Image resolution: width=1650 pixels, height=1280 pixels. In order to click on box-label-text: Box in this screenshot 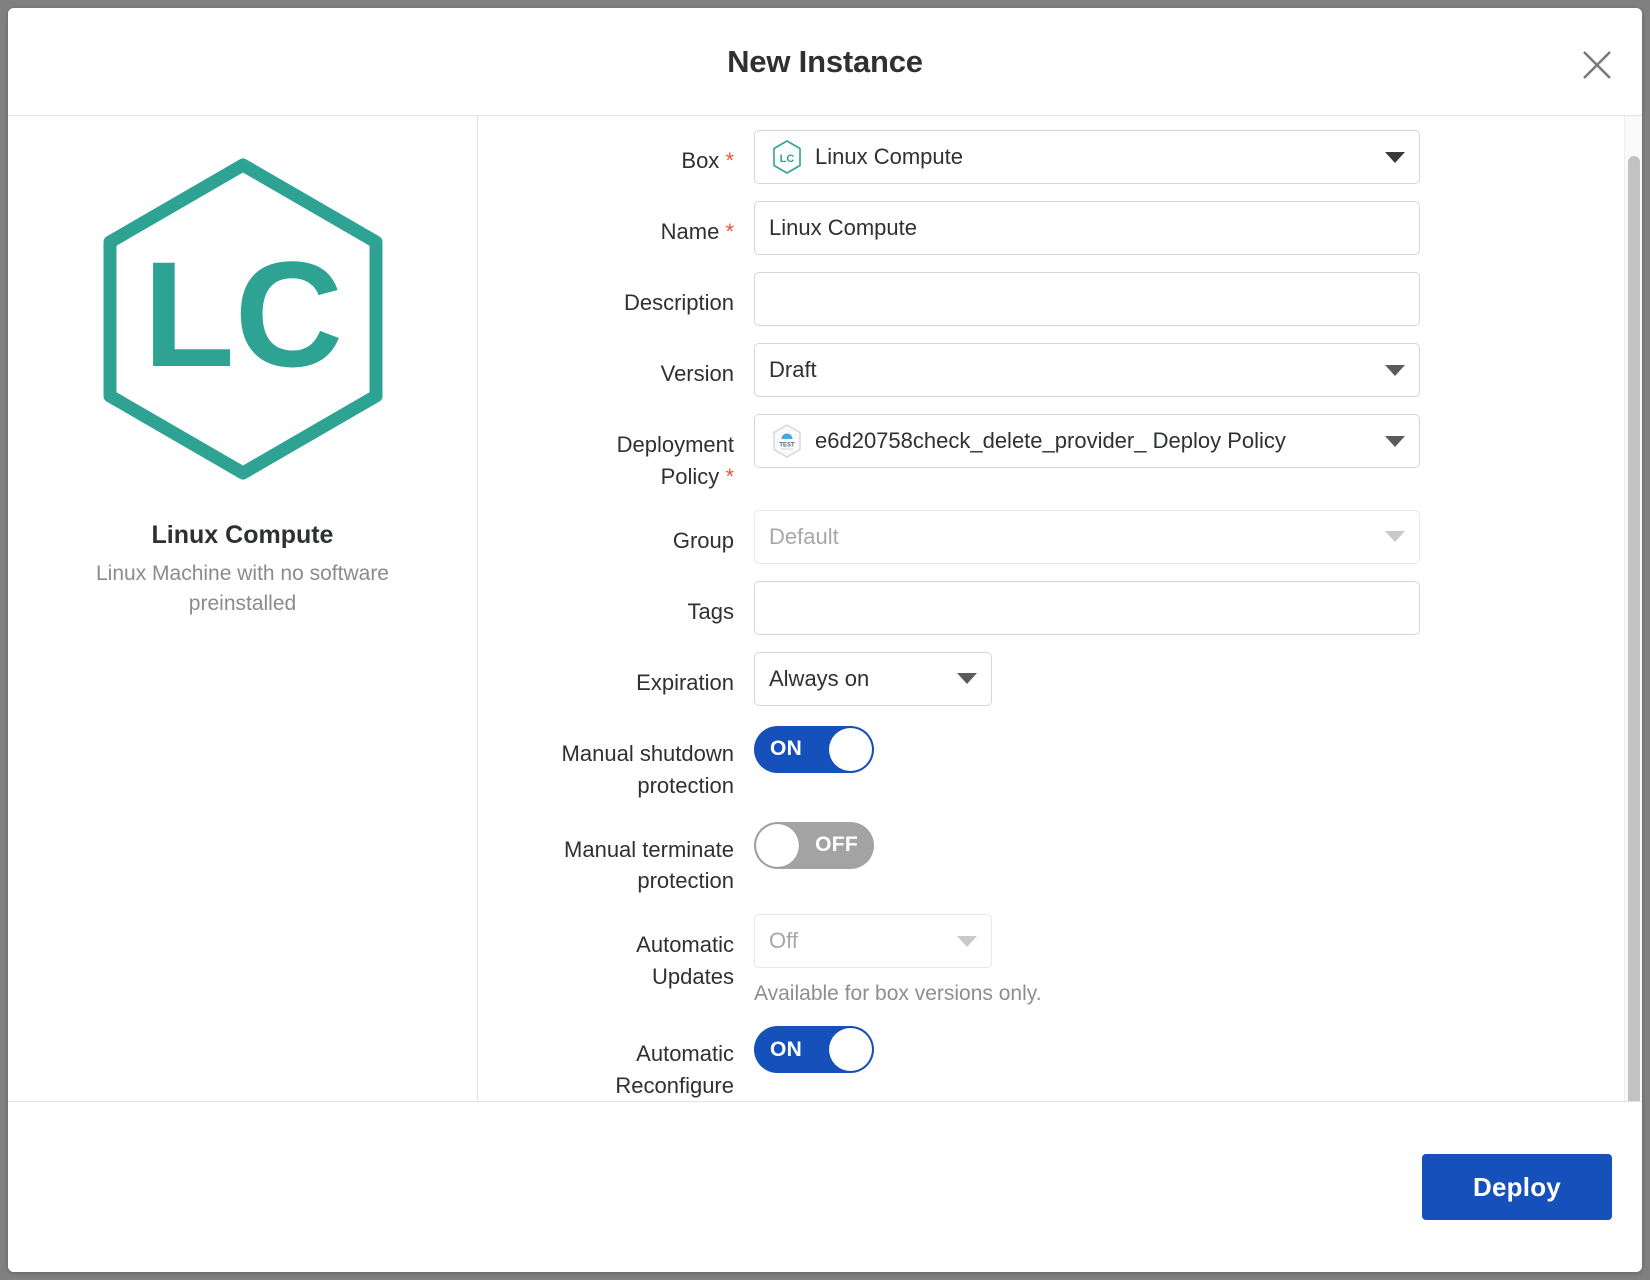, I will do `click(700, 160)`.